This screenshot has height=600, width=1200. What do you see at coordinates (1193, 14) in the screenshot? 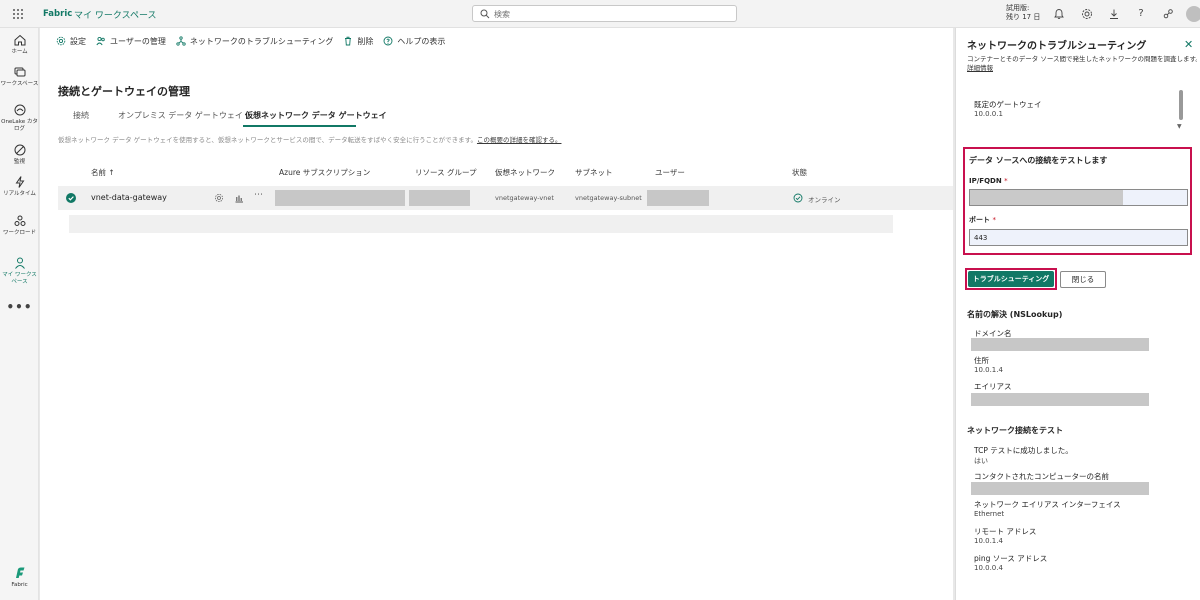
I see `avatar` at bounding box center [1193, 14].